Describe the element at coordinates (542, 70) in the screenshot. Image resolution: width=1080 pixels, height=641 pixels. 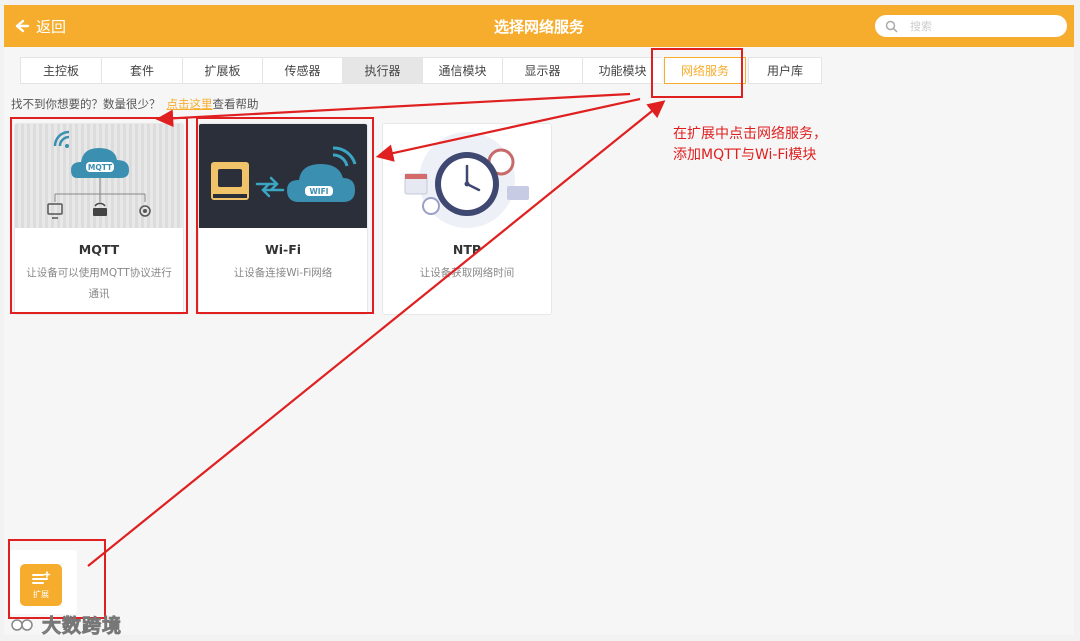
I see `tab-display: 显示器` at that location.